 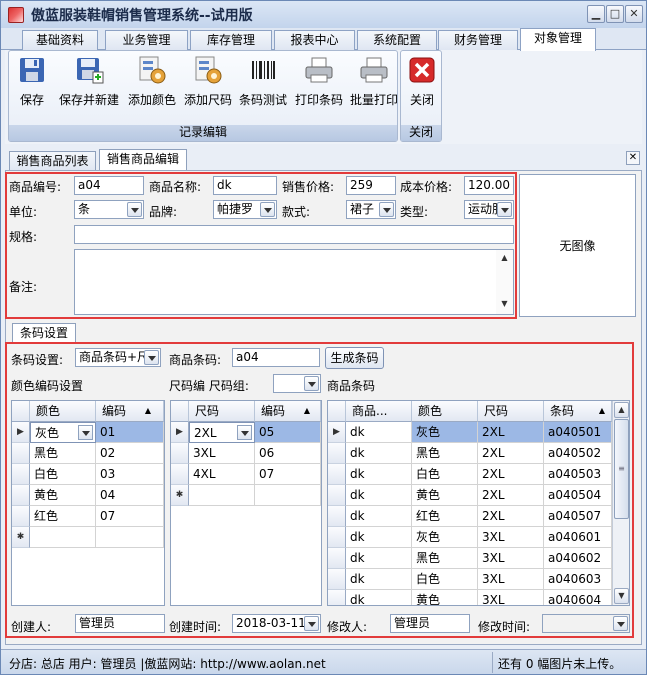 What do you see at coordinates (634, 14) in the screenshot?
I see `close-window-button: ✕` at bounding box center [634, 14].